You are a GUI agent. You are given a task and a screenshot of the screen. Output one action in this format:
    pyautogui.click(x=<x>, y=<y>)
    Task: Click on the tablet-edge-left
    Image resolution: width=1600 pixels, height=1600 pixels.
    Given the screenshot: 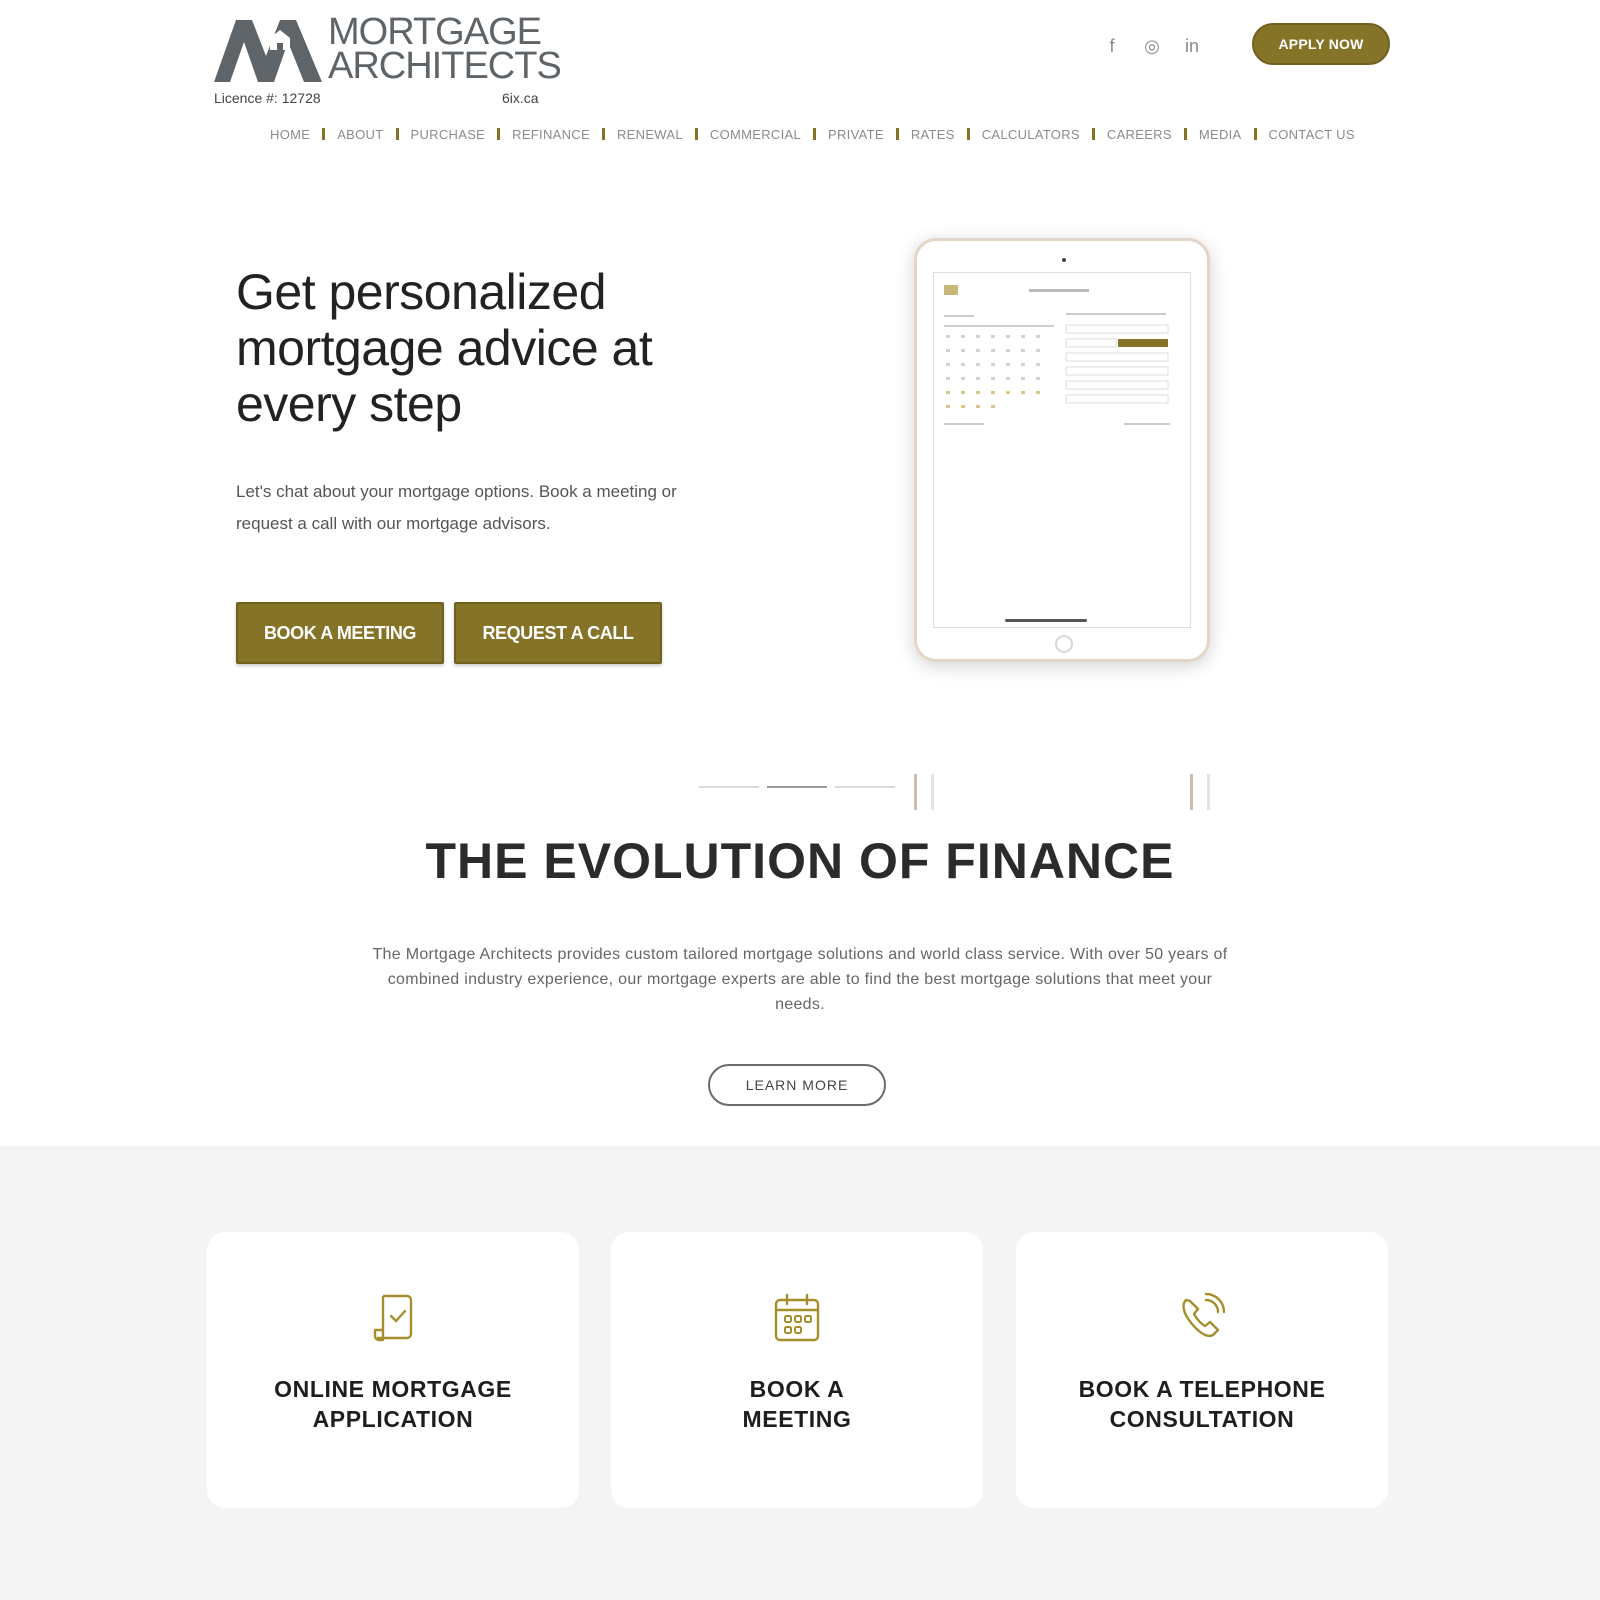 What is the action you would take?
    pyautogui.click(x=924, y=792)
    